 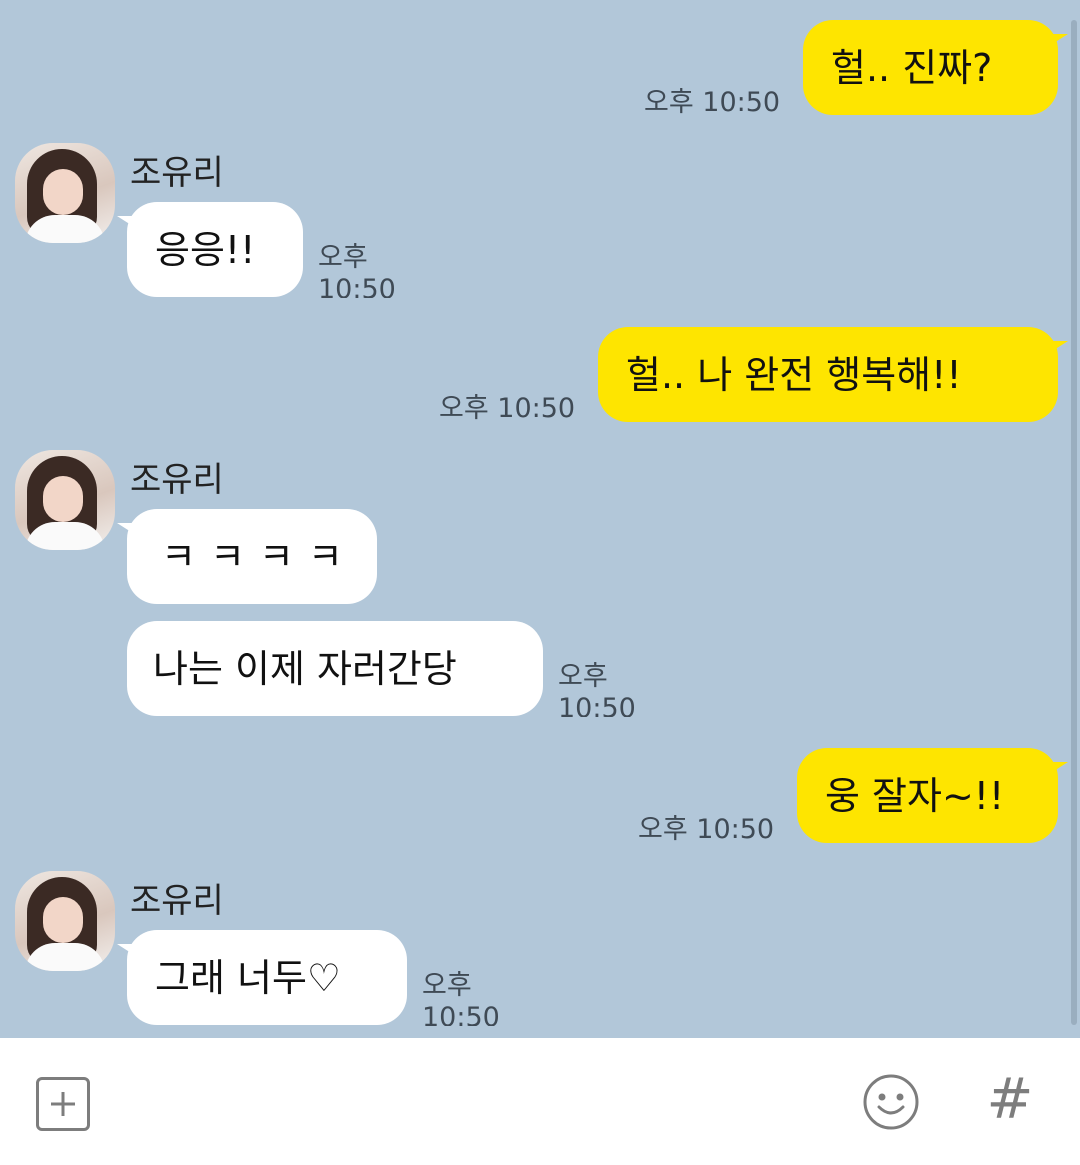 What do you see at coordinates (915, 795) in the screenshot?
I see `message-text: 웅 잘자~!!` at bounding box center [915, 795].